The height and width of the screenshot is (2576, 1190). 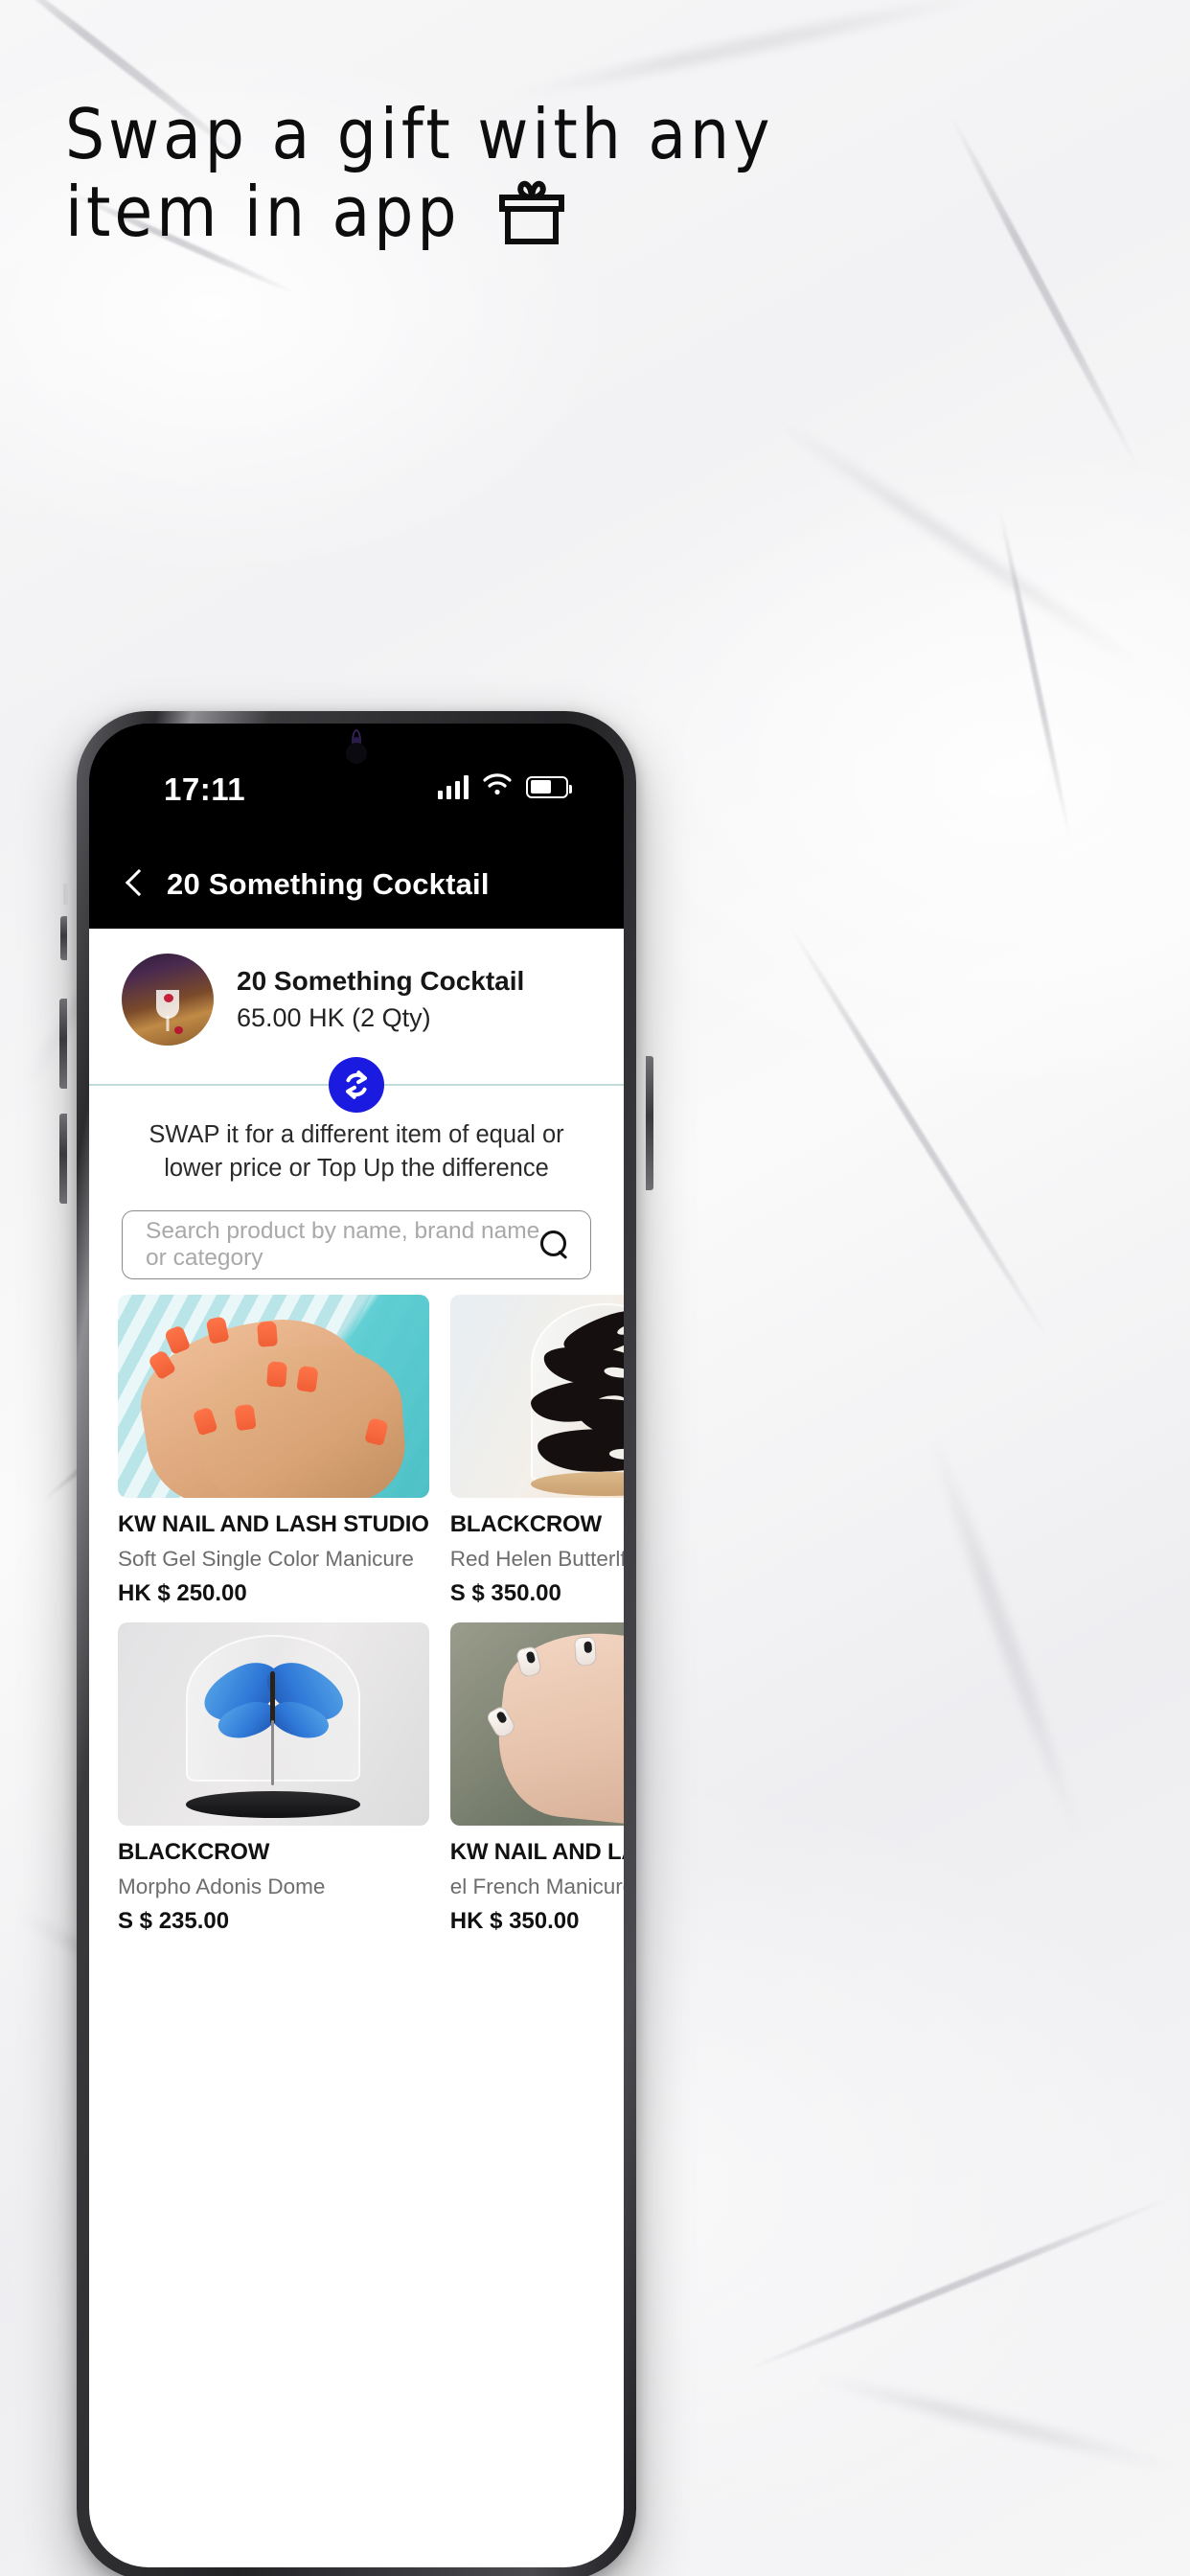 What do you see at coordinates (650, 1123) in the screenshot?
I see `phone-power-button` at bounding box center [650, 1123].